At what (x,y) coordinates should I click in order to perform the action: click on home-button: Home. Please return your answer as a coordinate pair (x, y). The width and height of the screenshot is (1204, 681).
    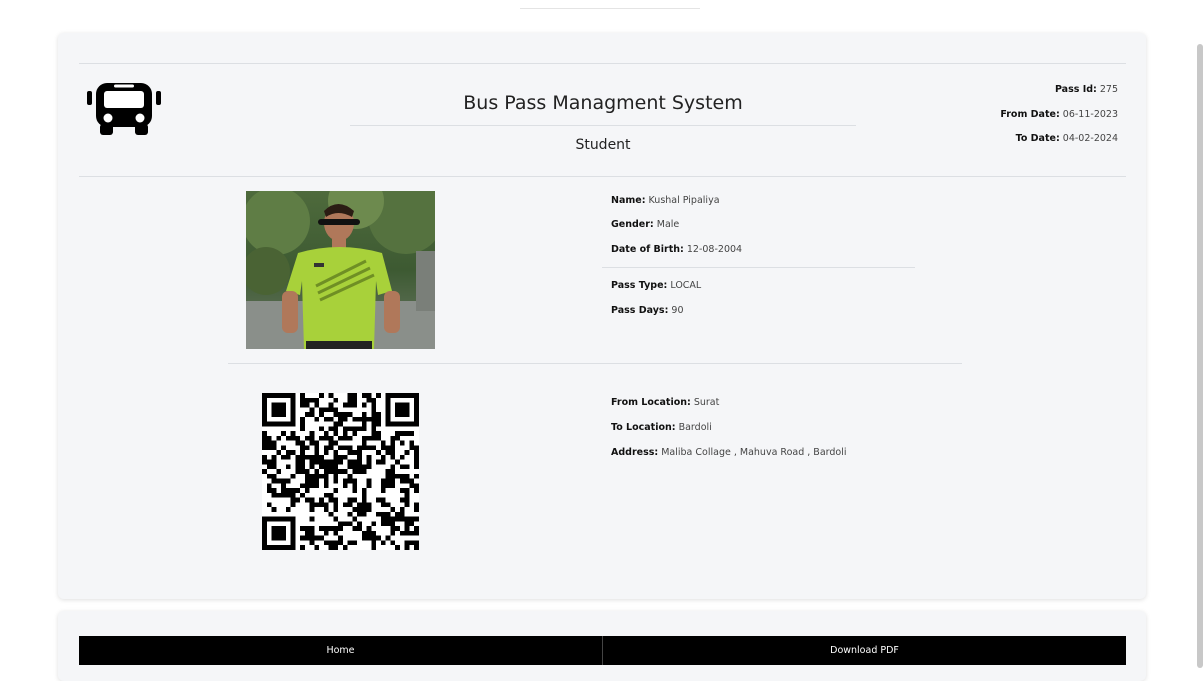
    Looking at the image, I should click on (340, 650).